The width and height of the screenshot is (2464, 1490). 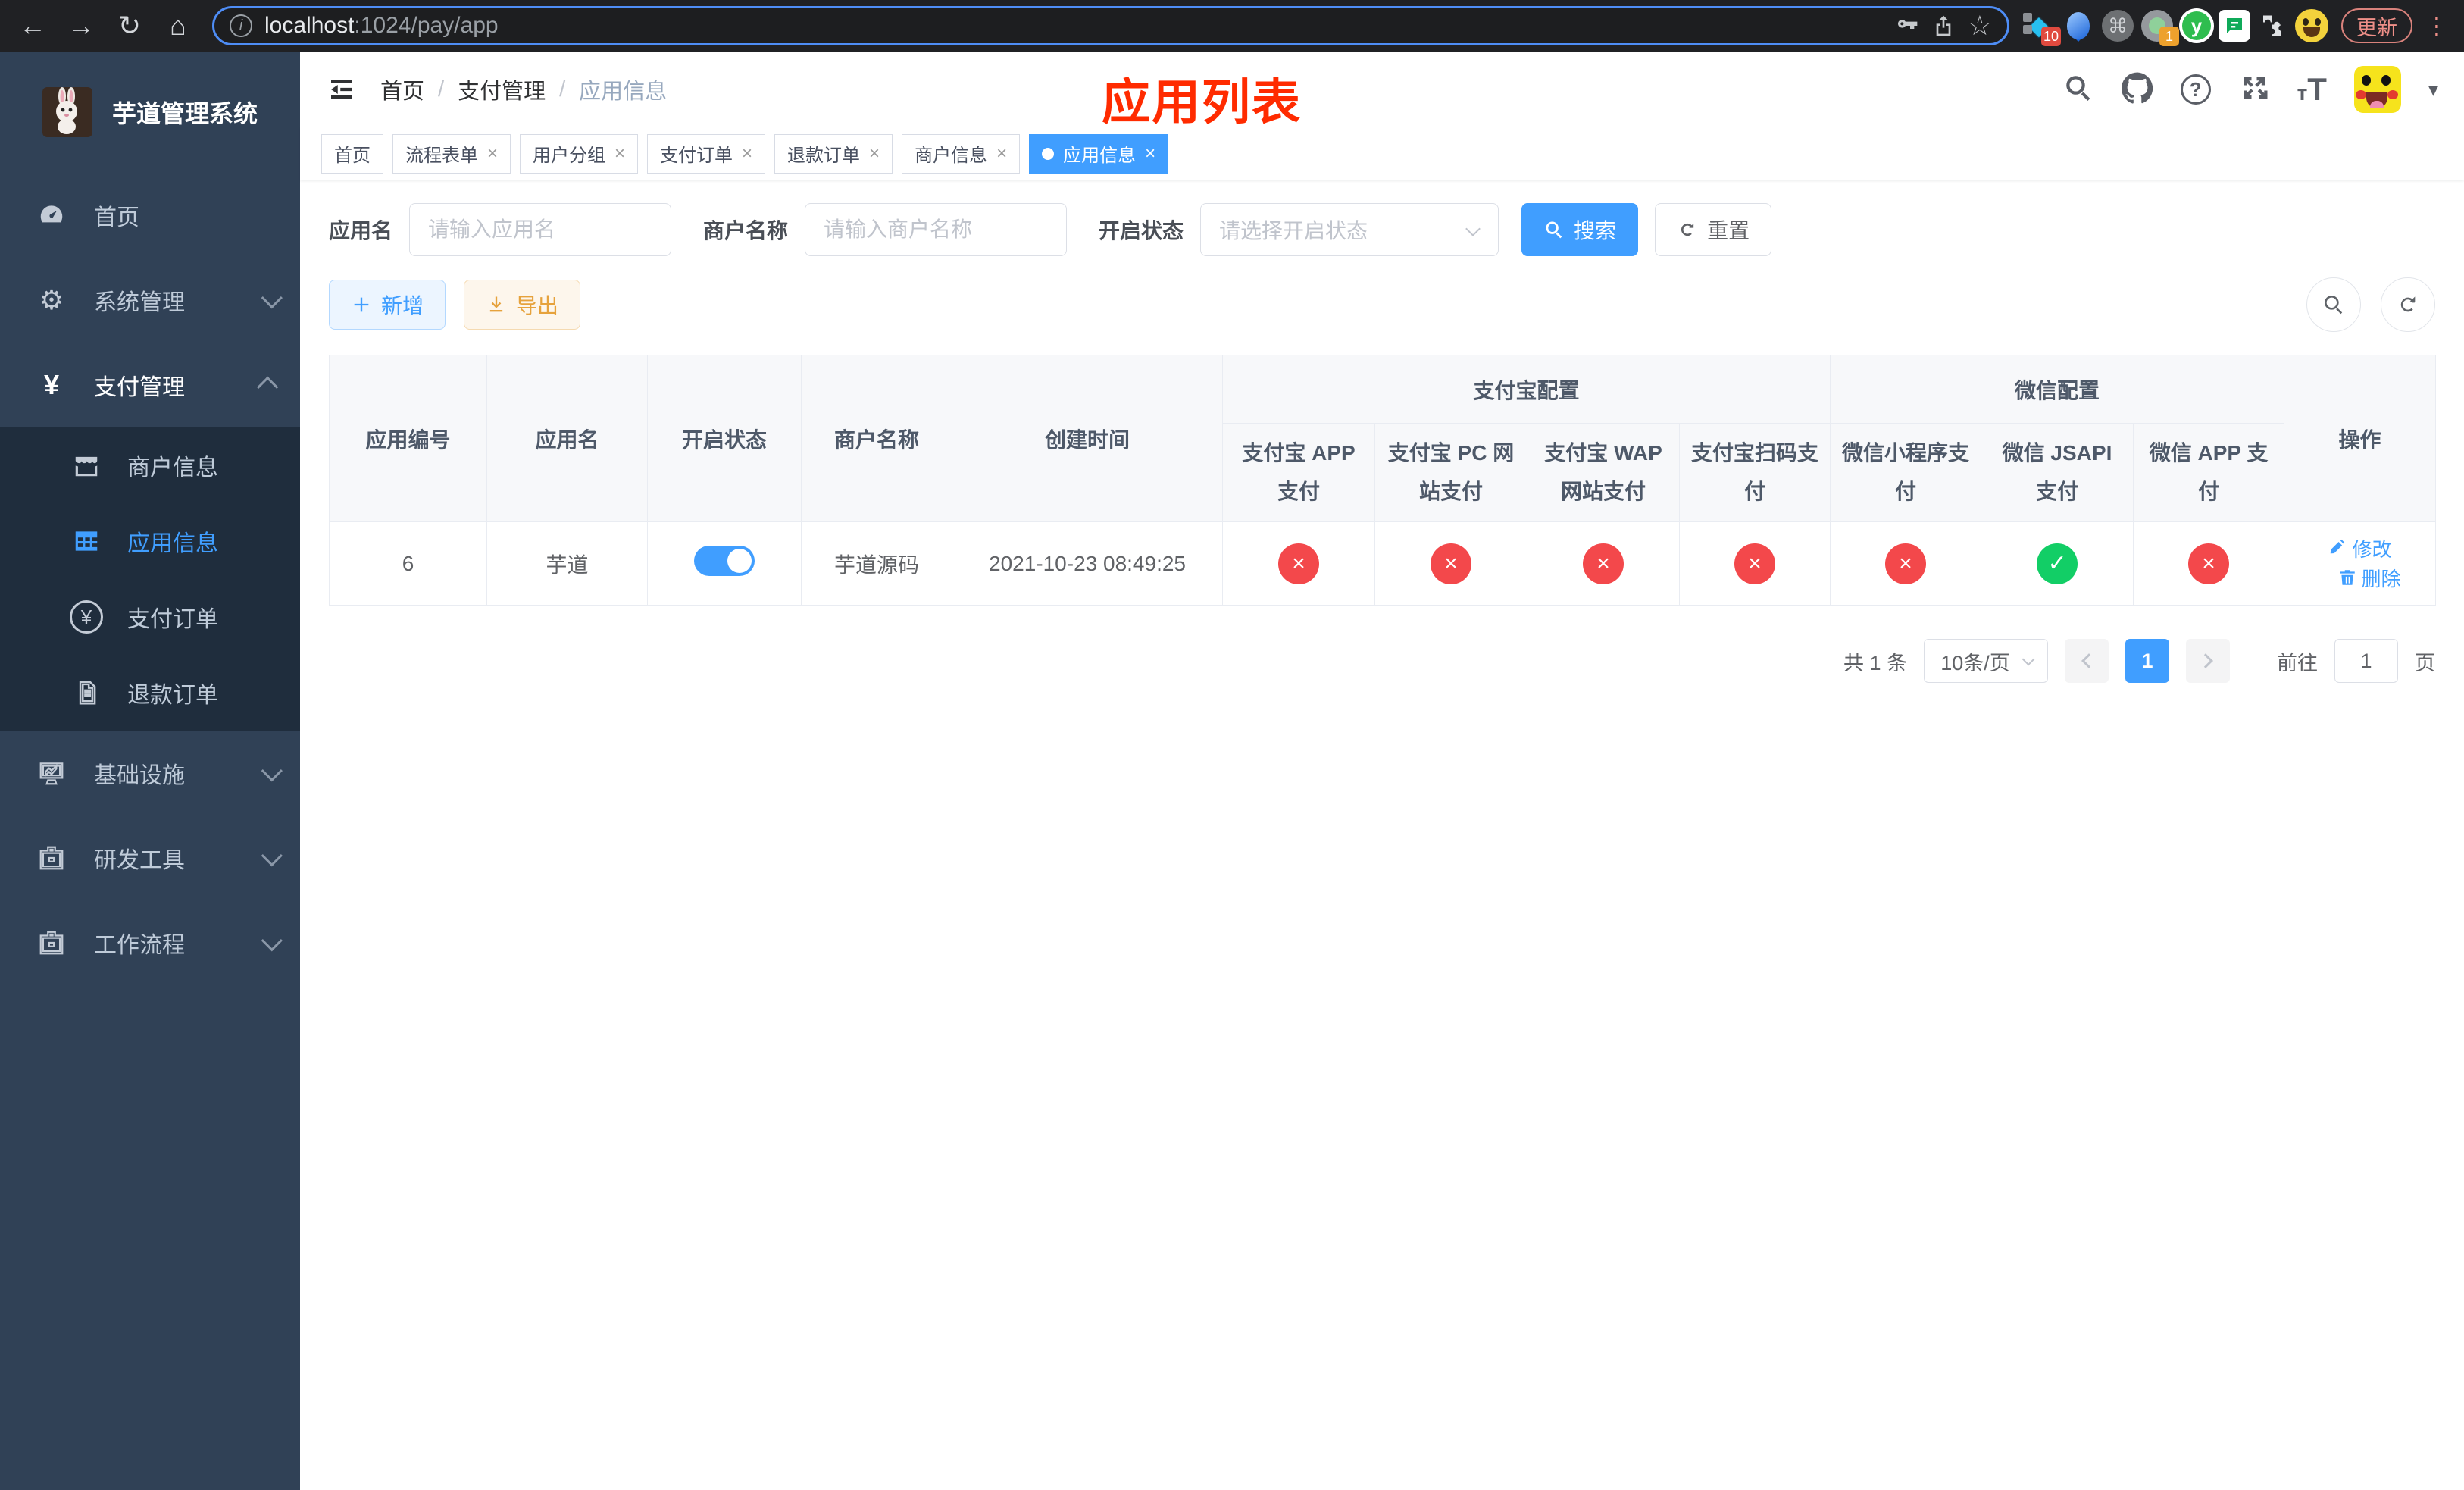 I want to click on font-size-icon: тT, so click(x=2312, y=89).